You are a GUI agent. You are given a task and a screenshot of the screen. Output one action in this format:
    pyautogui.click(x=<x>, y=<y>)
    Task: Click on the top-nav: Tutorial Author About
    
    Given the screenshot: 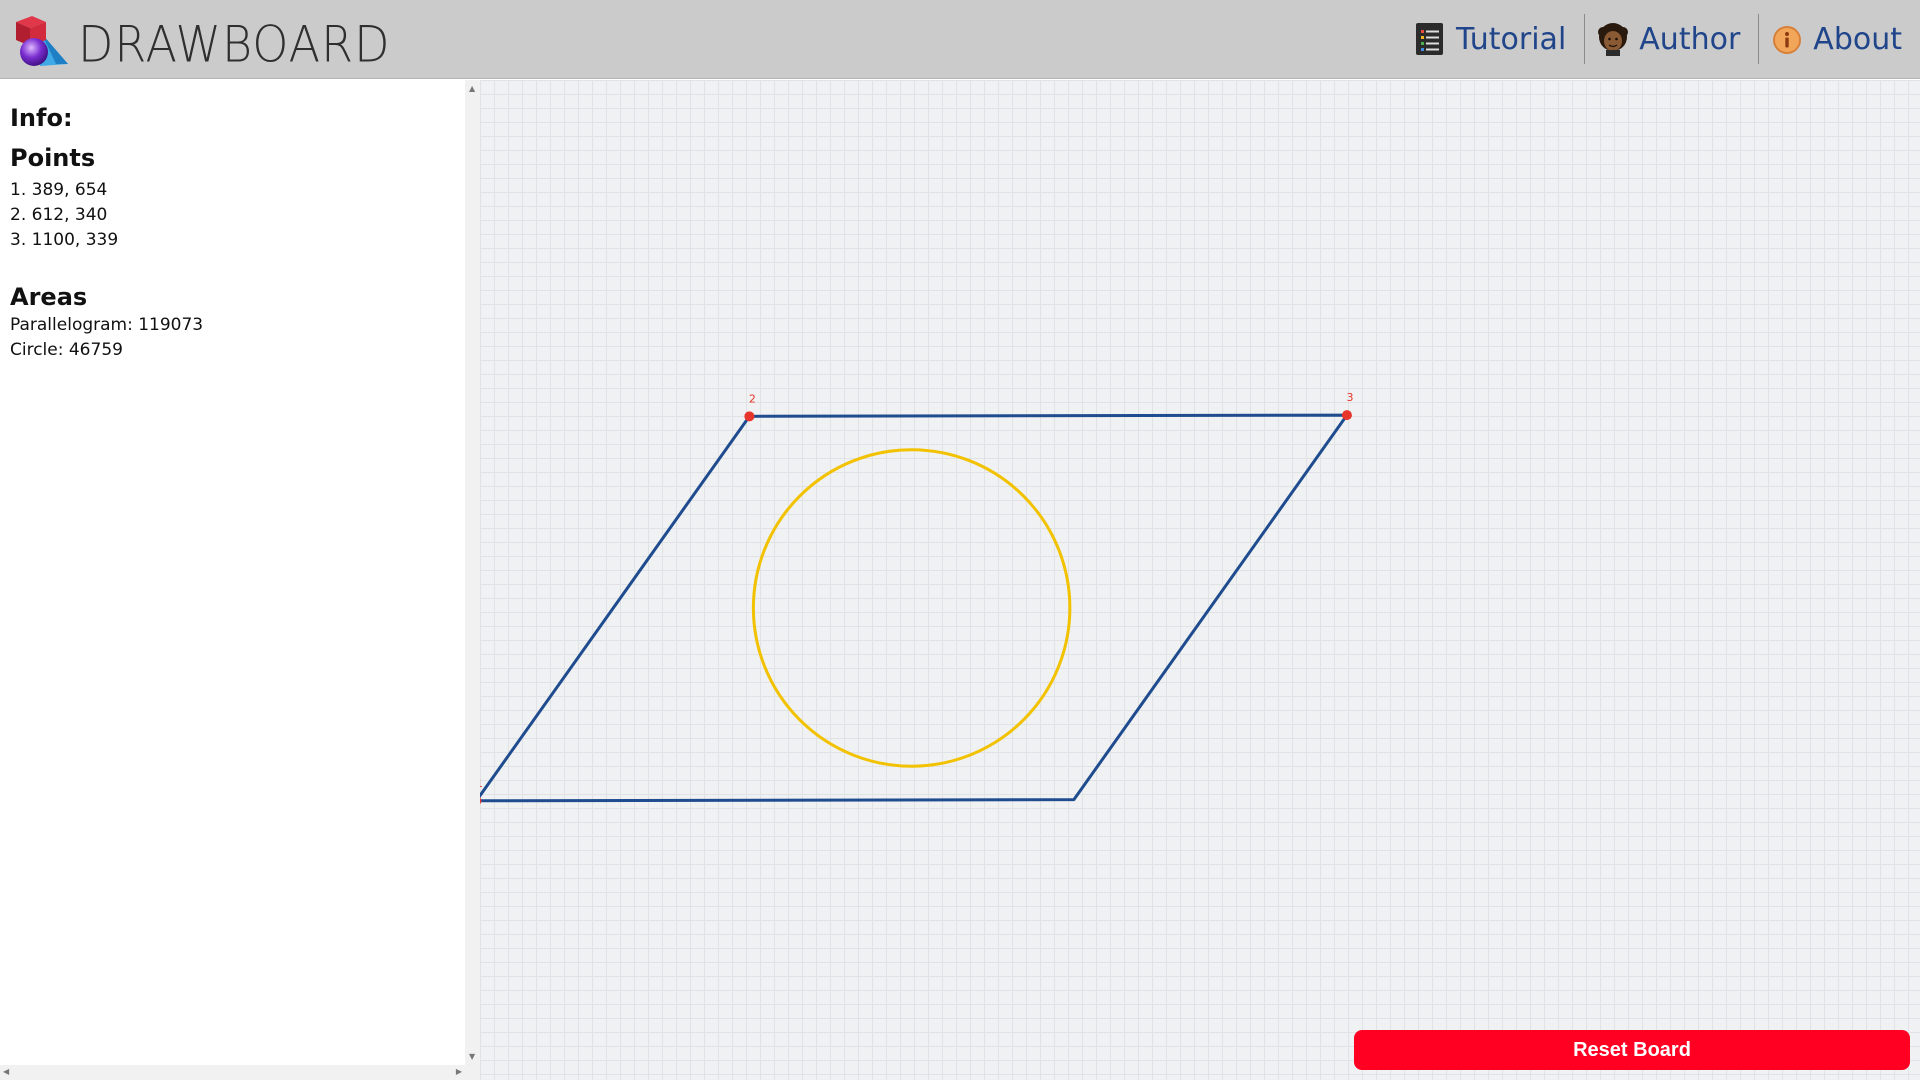 What is the action you would take?
    pyautogui.click(x=1661, y=39)
    